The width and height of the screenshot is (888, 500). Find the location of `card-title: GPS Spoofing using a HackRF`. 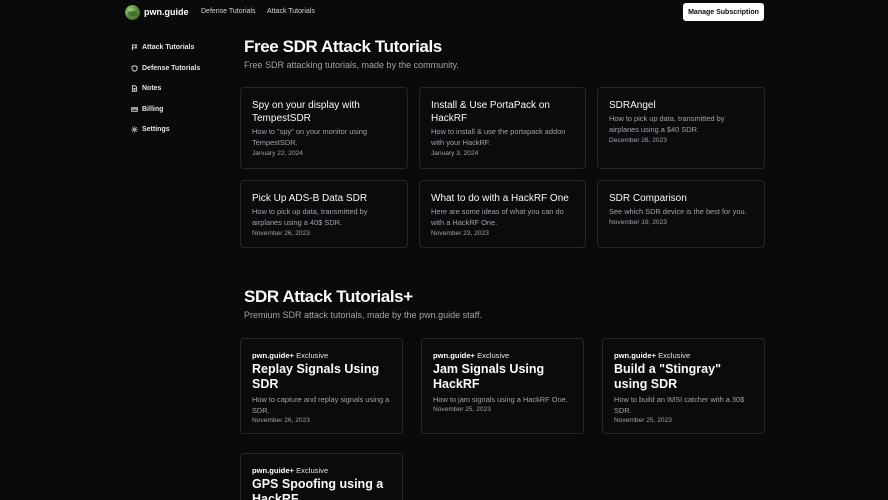

card-title: GPS Spoofing using a HackRF is located at coordinates (318, 488).